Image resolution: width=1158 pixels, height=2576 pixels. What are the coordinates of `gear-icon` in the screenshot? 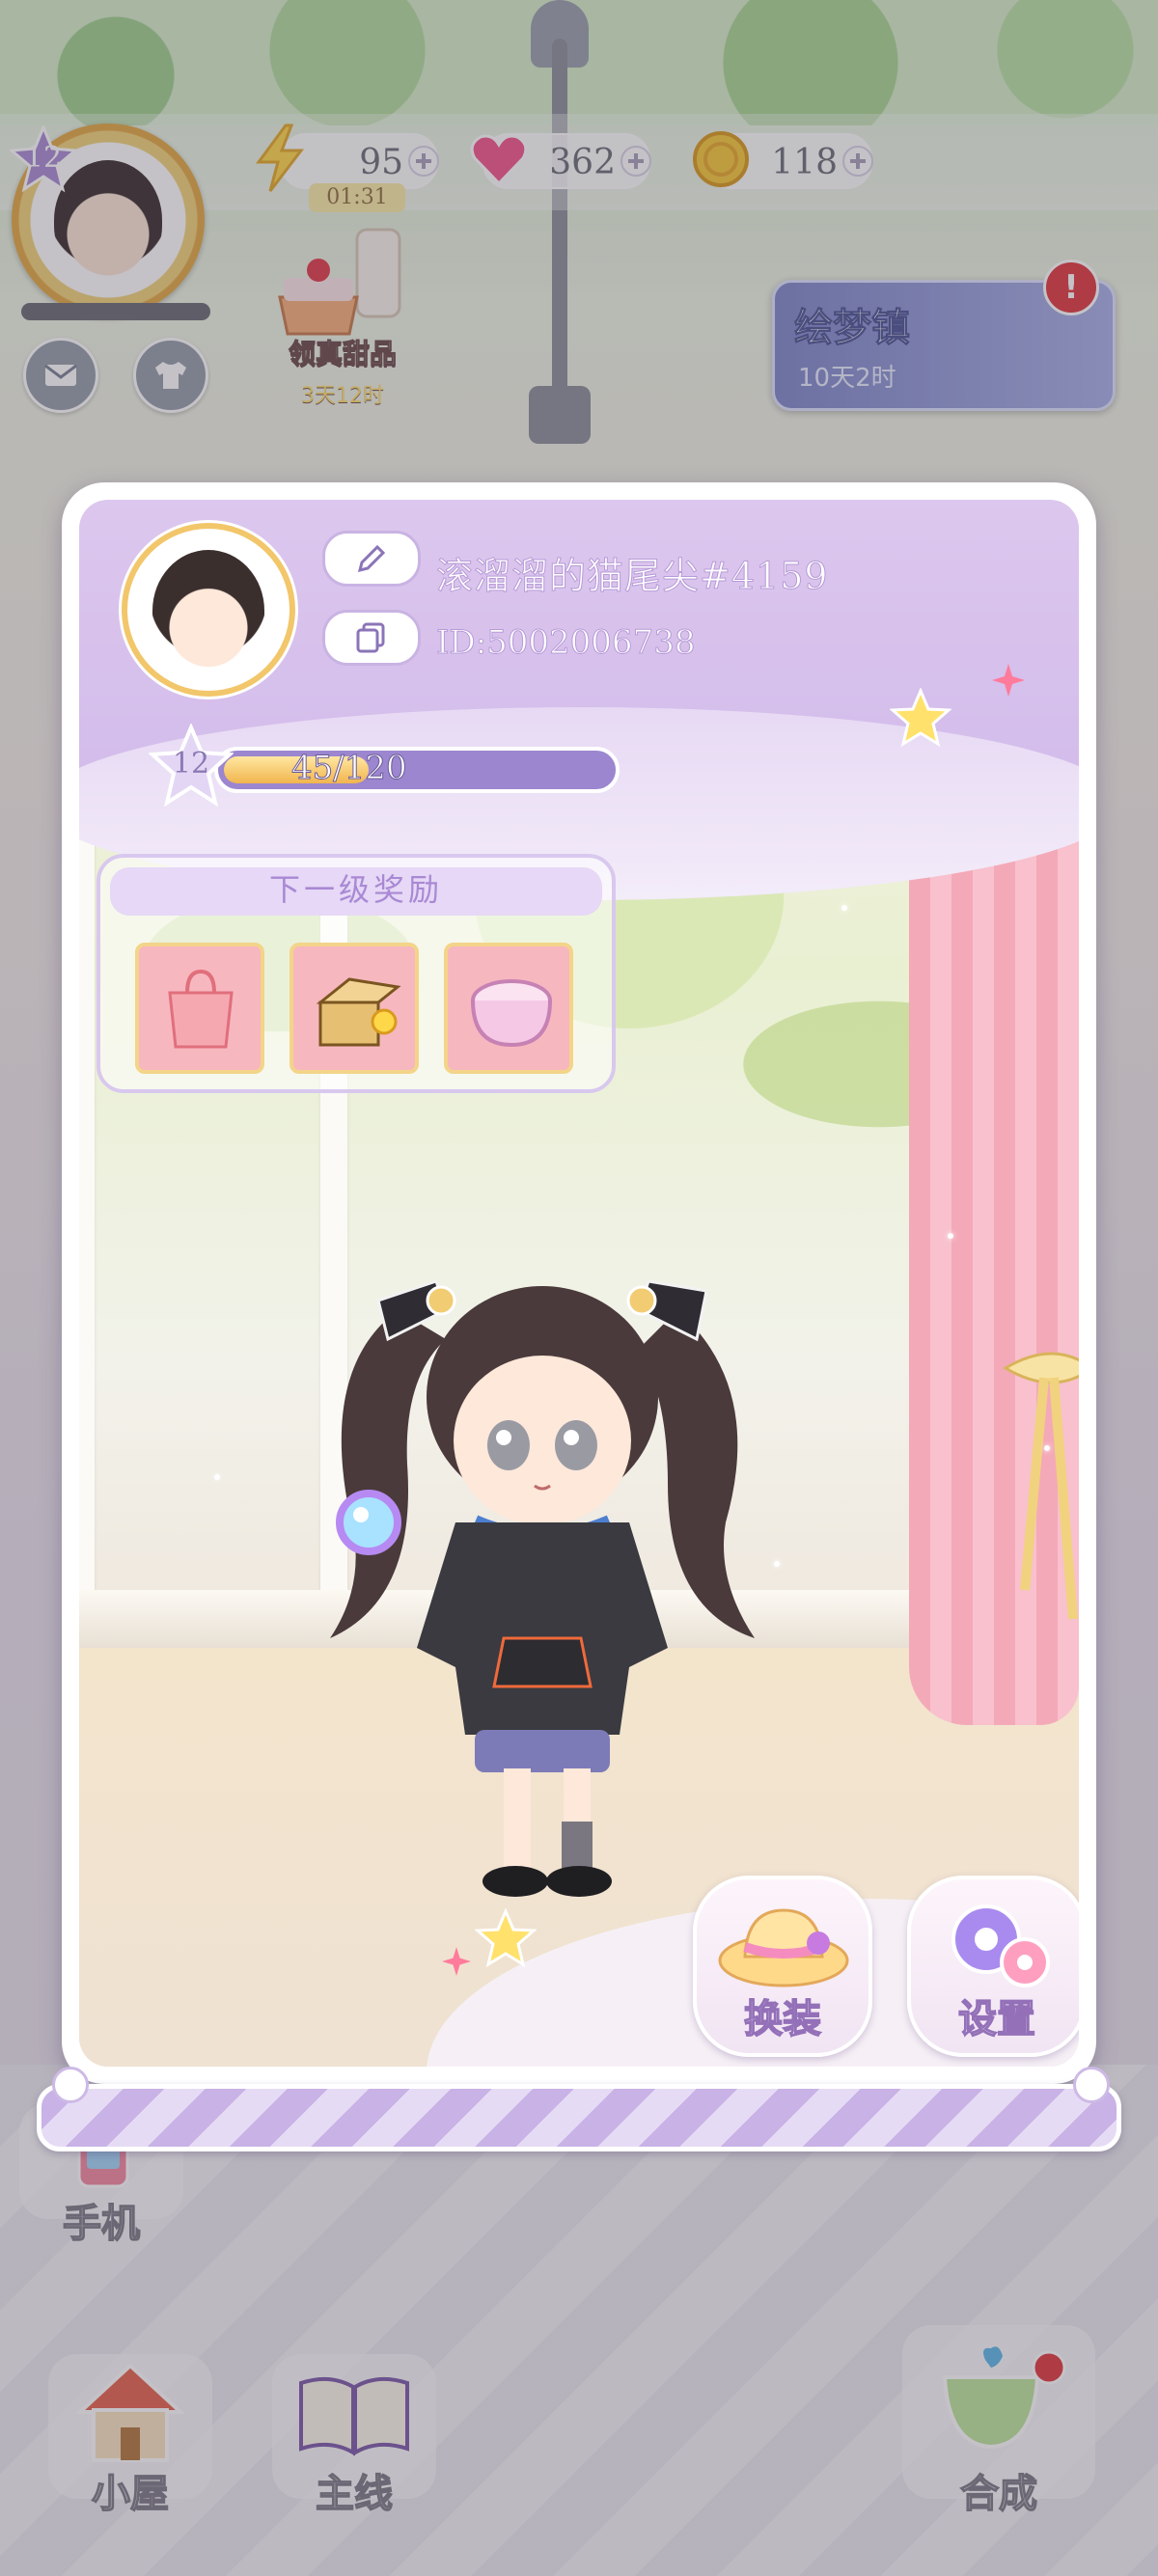 It's located at (1000, 1946).